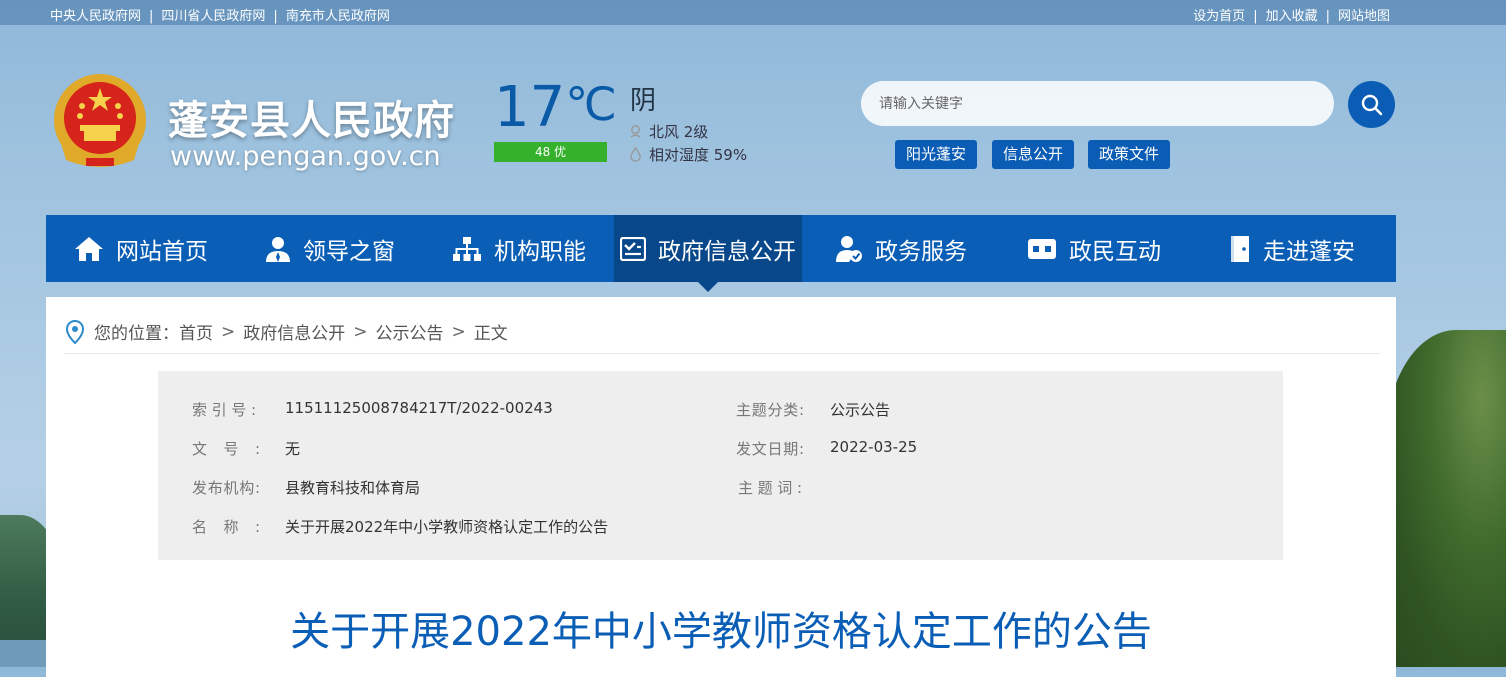 This screenshot has width=1506, height=677. What do you see at coordinates (1364, 16) in the screenshot?
I see `link-sitemap: 网站地图` at bounding box center [1364, 16].